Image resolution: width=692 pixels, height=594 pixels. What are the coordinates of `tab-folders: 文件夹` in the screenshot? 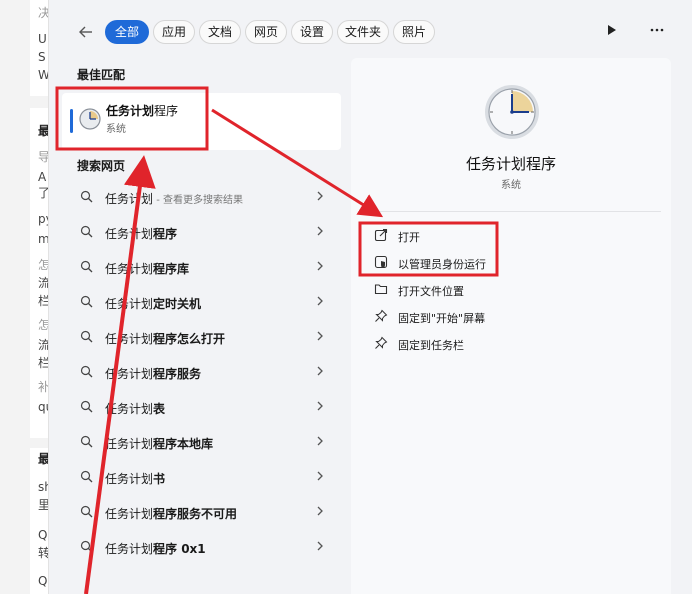 It's located at (363, 32).